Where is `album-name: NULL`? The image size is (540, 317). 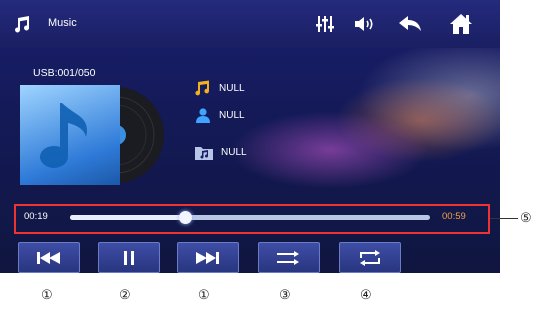 album-name: NULL is located at coordinates (234, 152).